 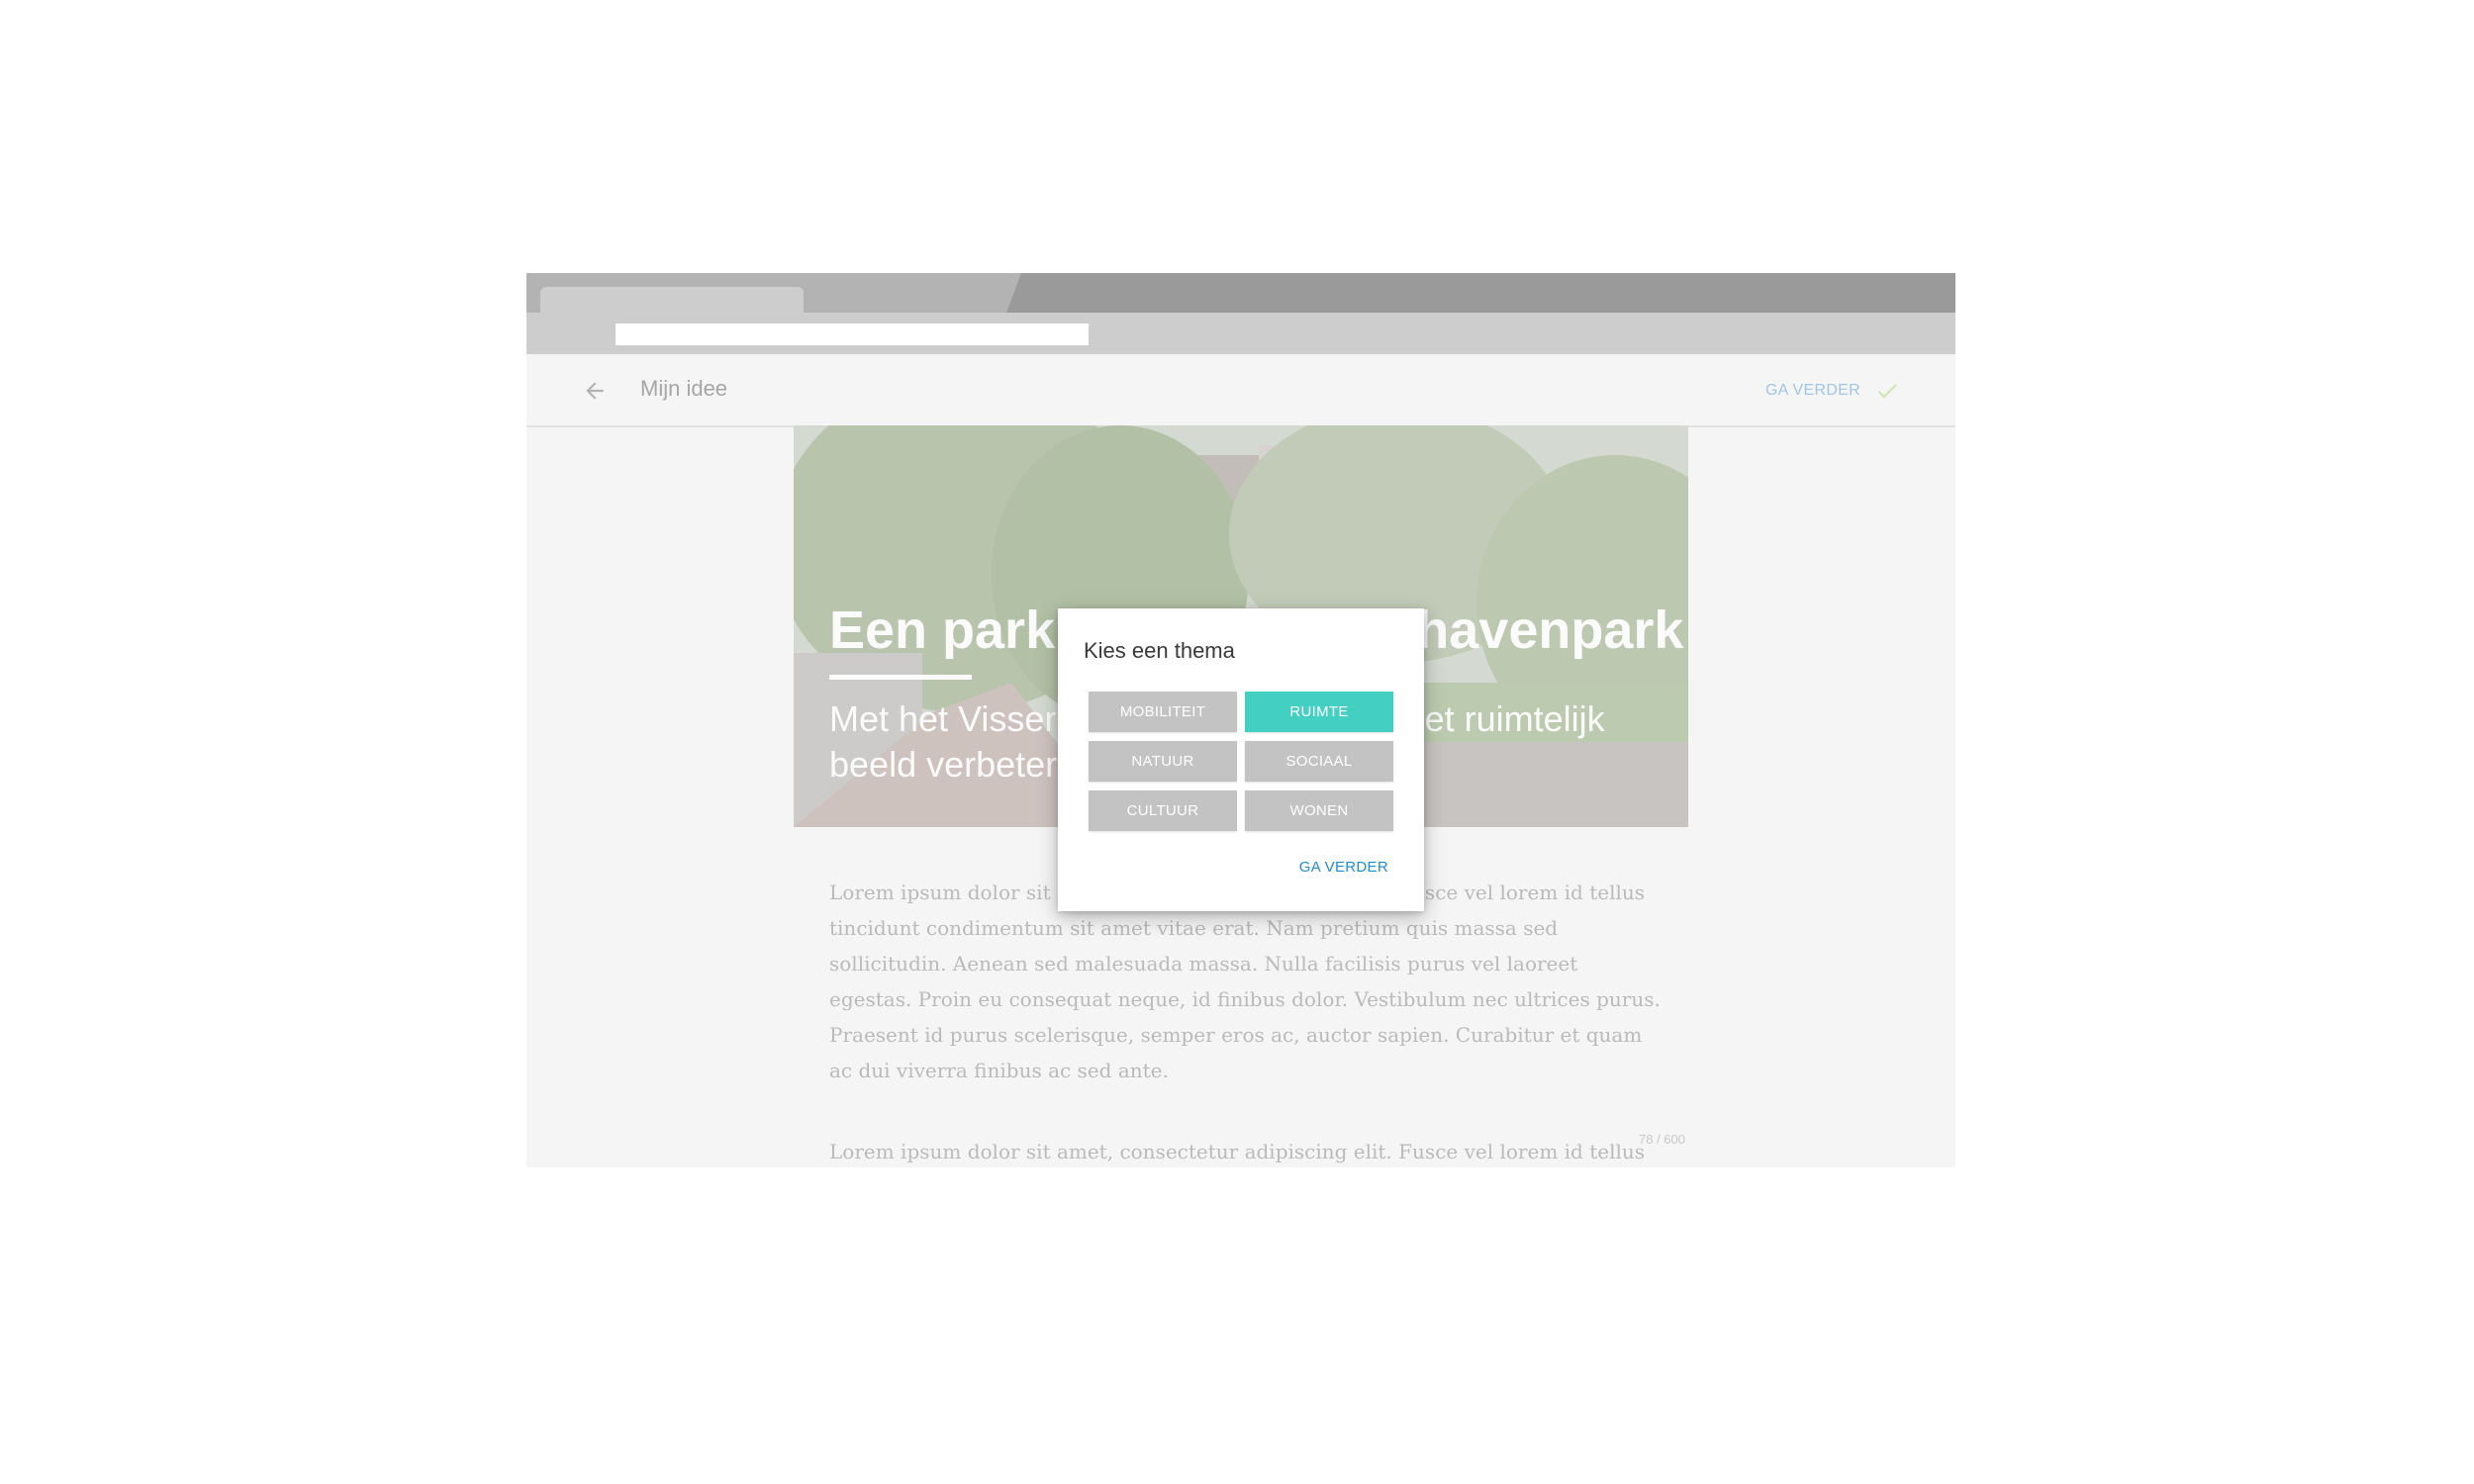 What do you see at coordinates (684, 388) in the screenshot?
I see `page-title: Mijn idee` at bounding box center [684, 388].